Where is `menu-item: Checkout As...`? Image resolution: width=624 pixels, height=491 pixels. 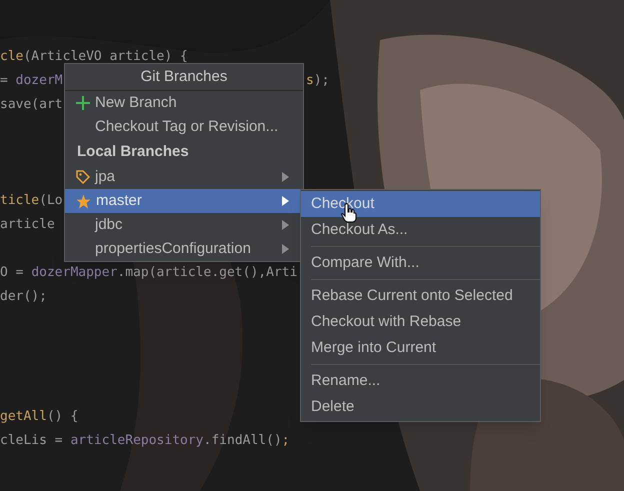 menu-item: Checkout As... is located at coordinates (420, 230).